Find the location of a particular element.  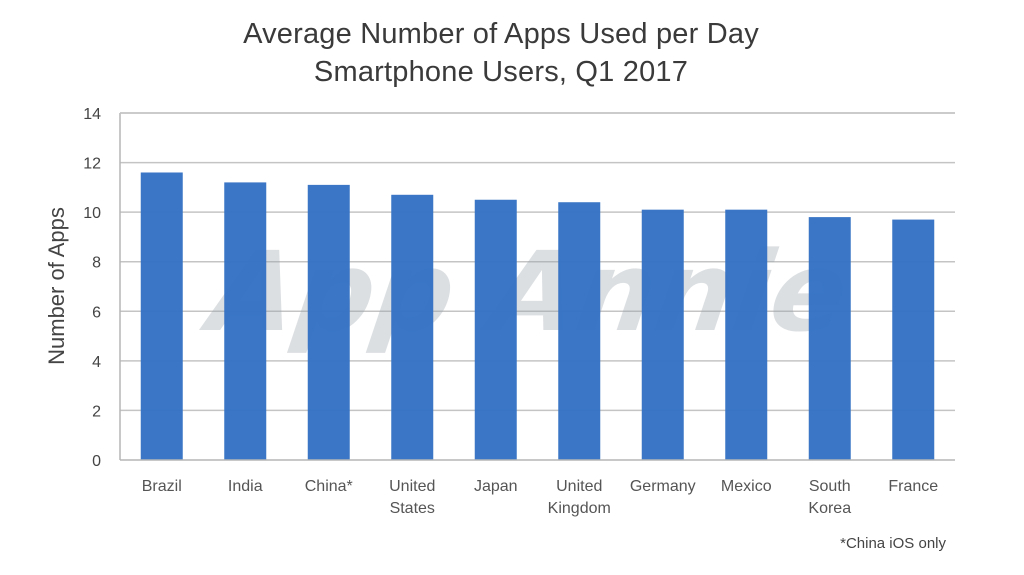

x-tick-label: Korea is located at coordinates (829, 508).